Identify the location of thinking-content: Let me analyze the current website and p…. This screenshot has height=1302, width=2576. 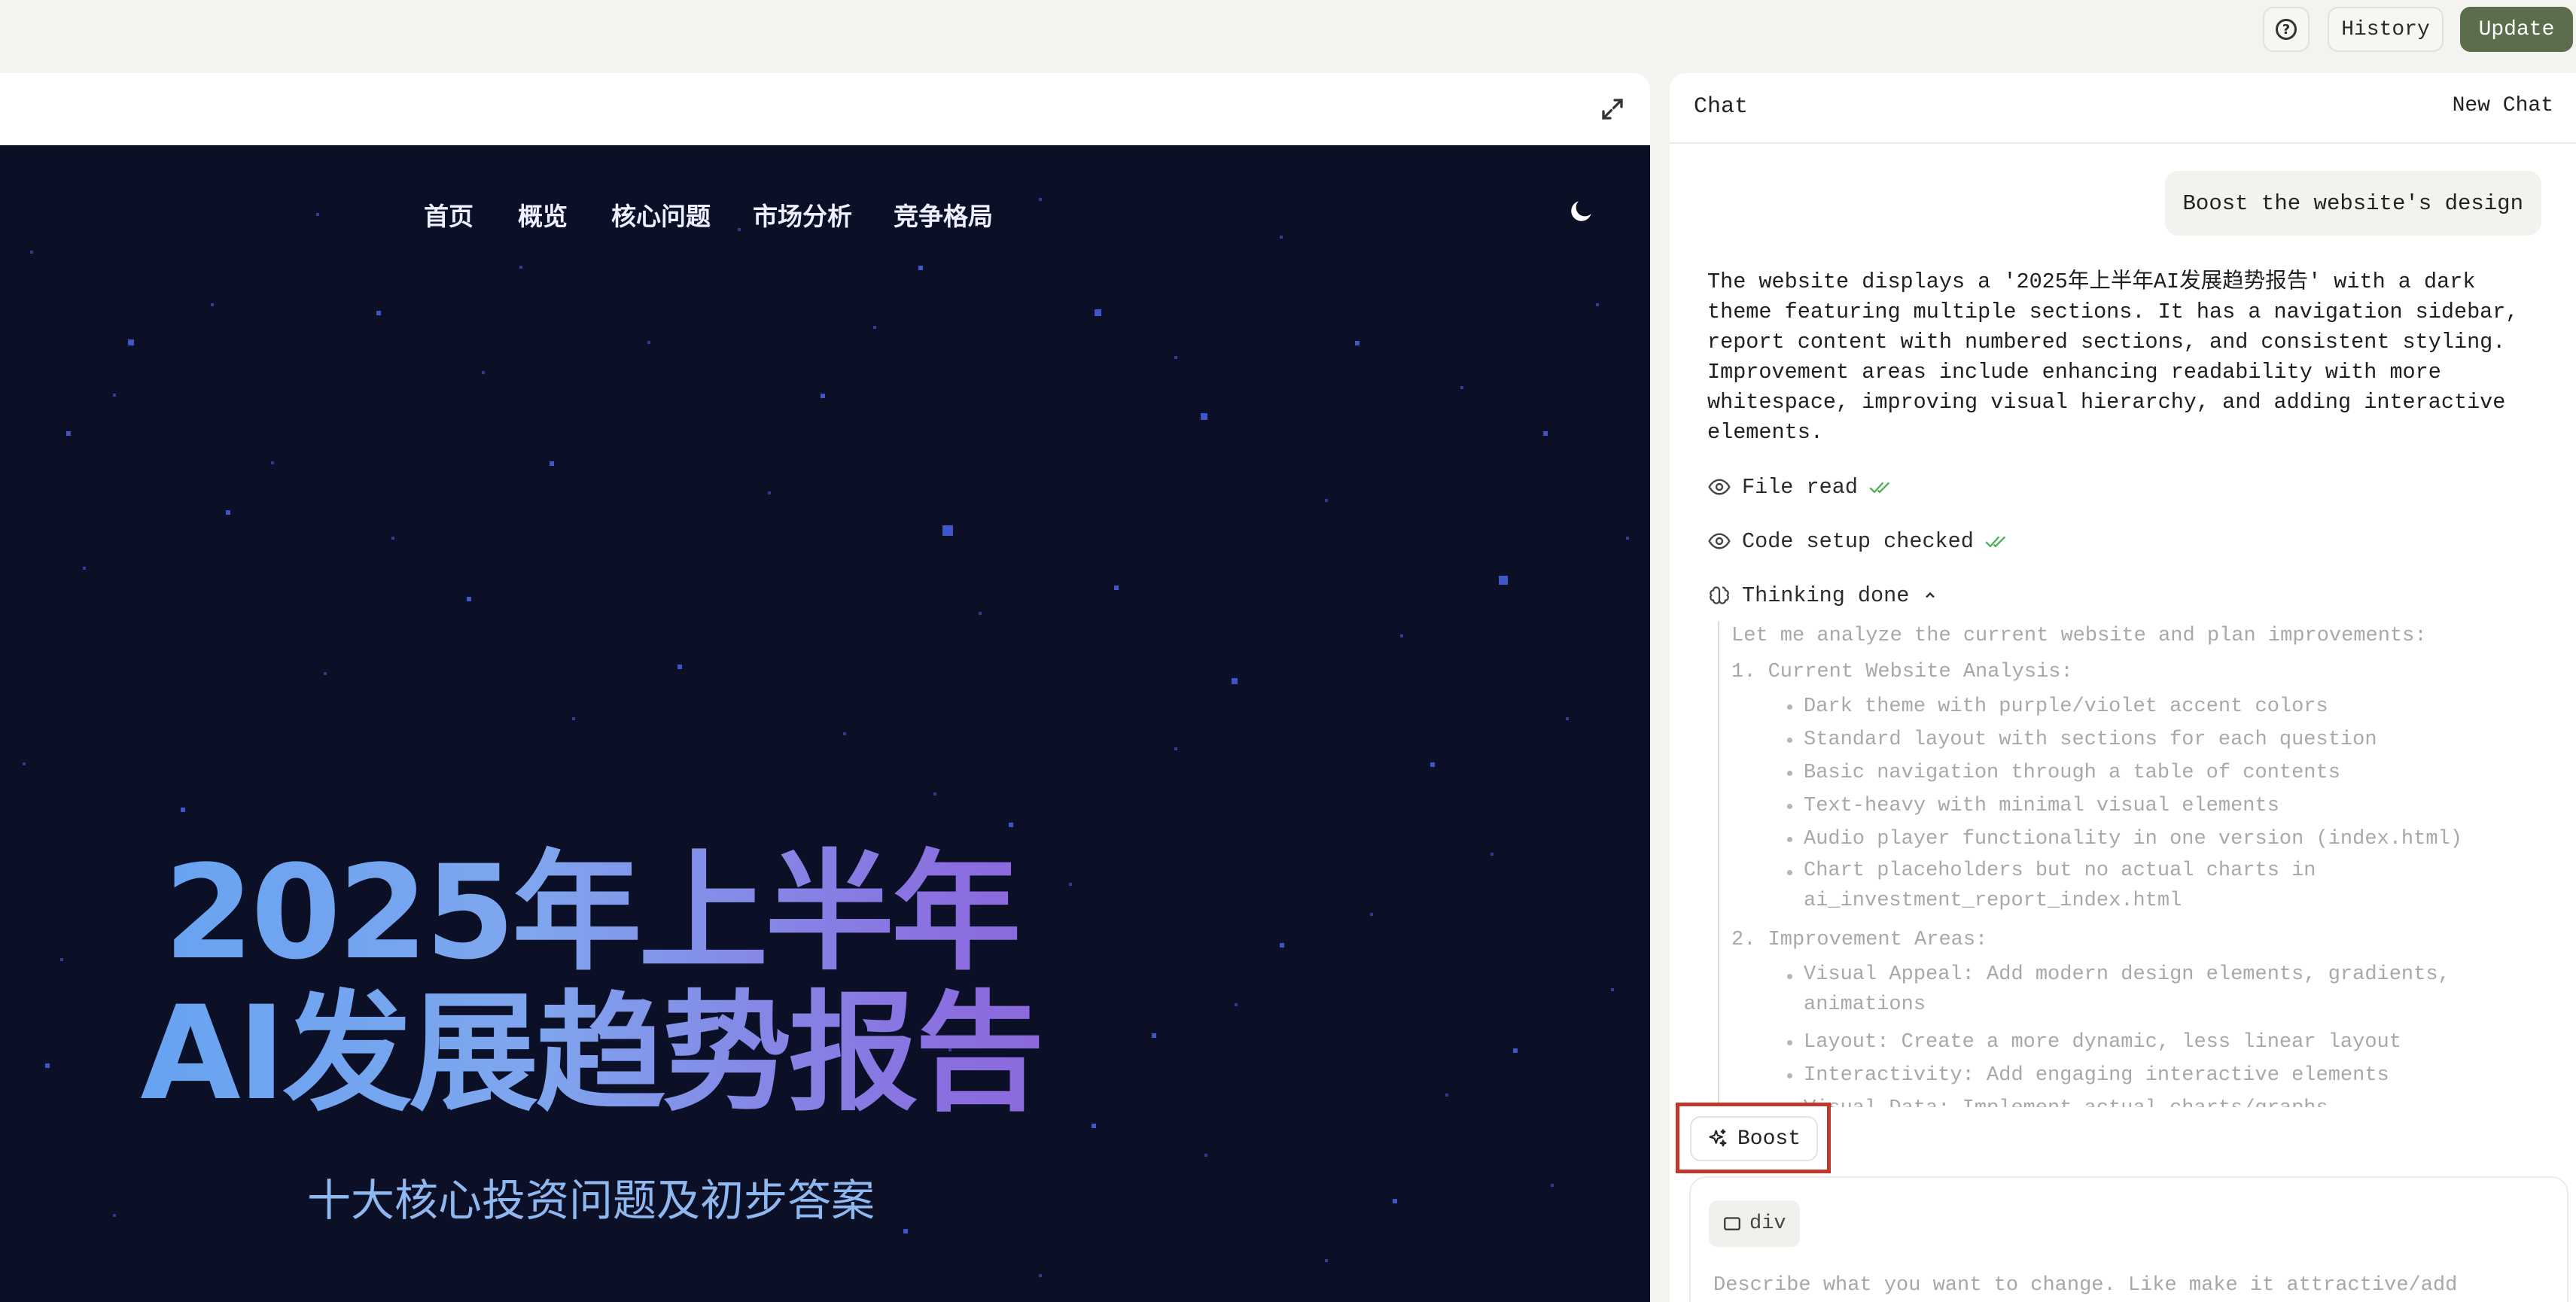
(2136, 864).